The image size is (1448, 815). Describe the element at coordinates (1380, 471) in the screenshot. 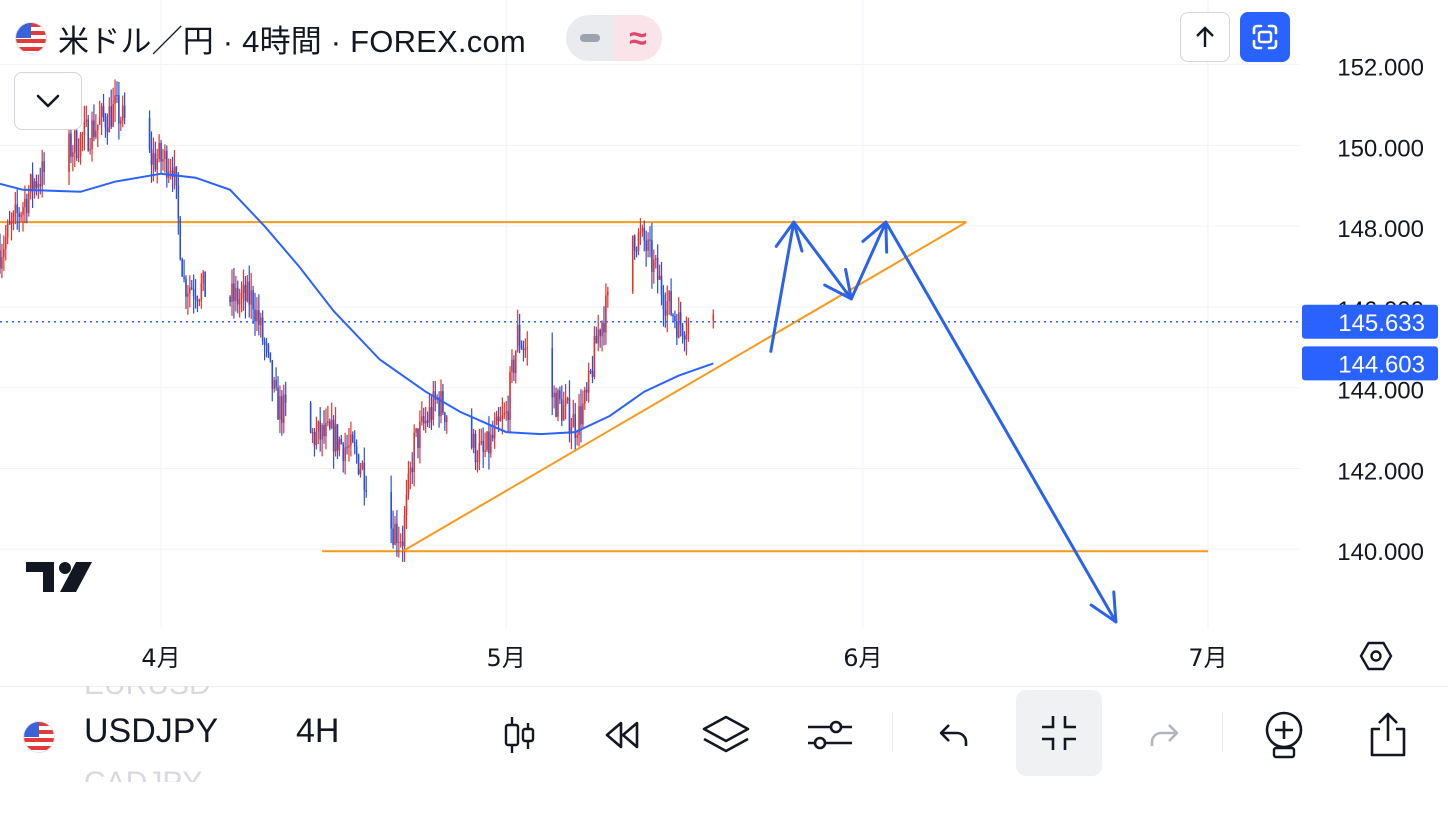

I see `price-tick-label: 142.000` at that location.